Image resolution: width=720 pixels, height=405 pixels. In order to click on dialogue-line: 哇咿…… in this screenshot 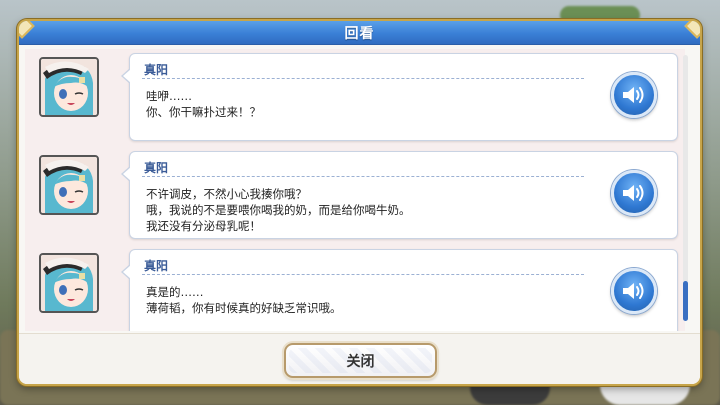, I will do `click(169, 96)`.